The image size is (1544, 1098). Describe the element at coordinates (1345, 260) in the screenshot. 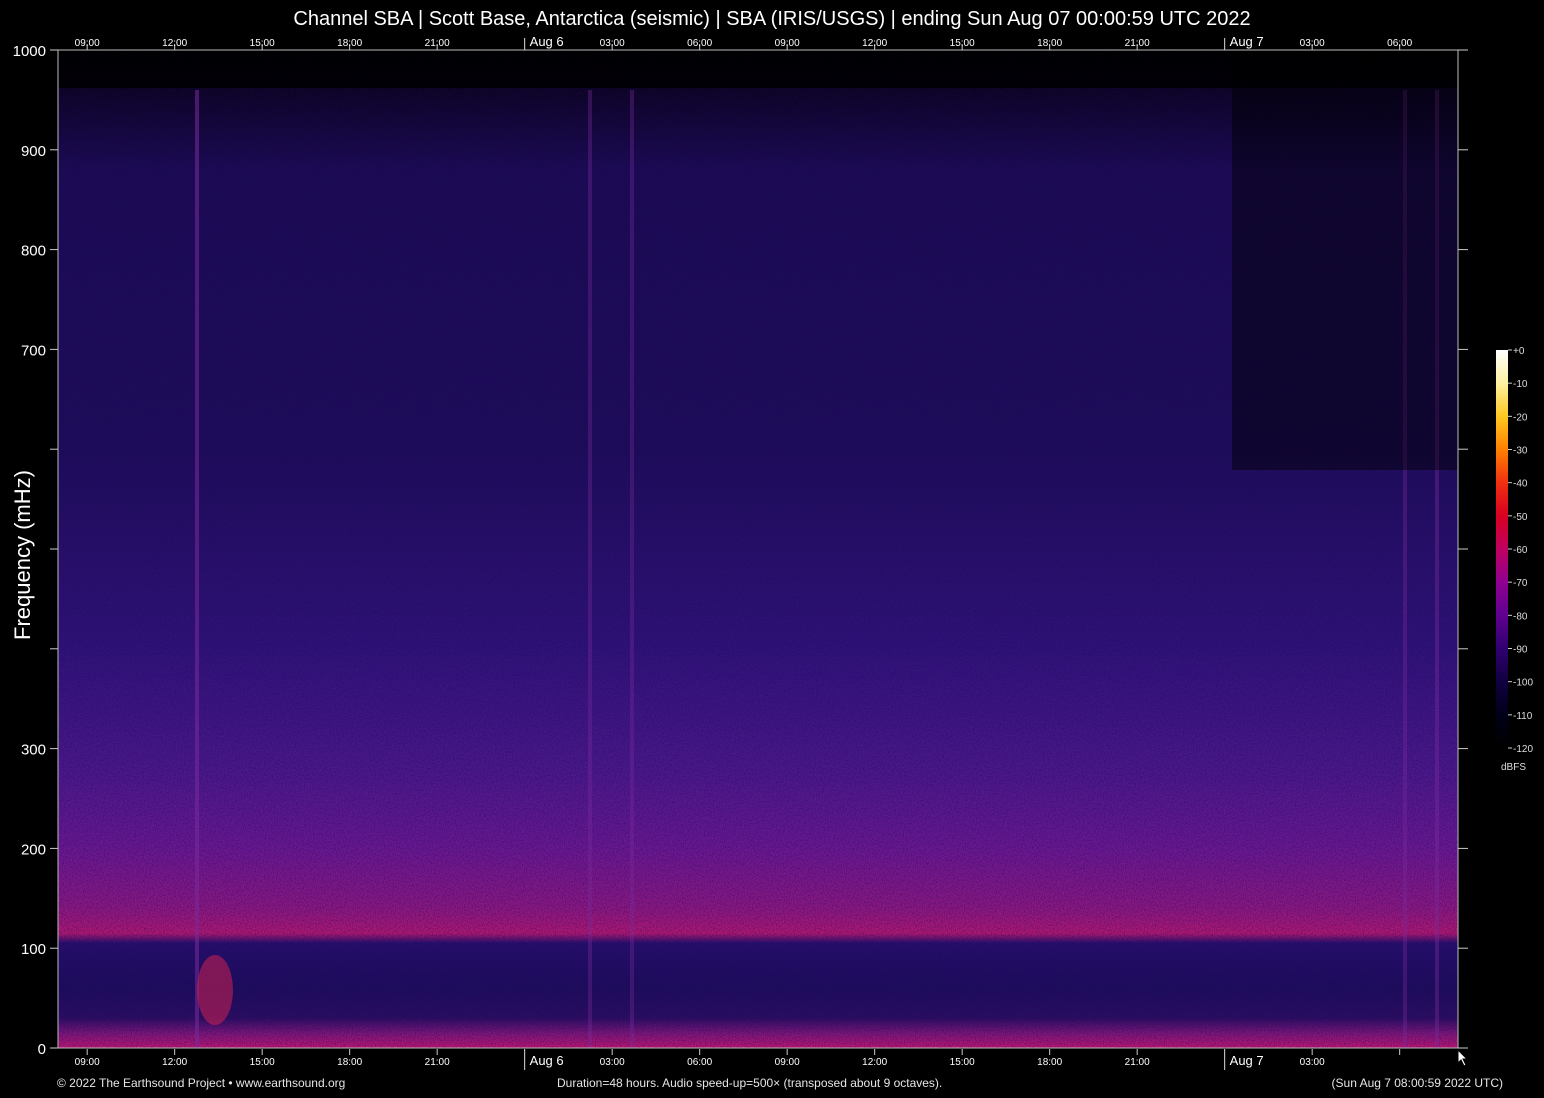

I see `dark-region` at that location.